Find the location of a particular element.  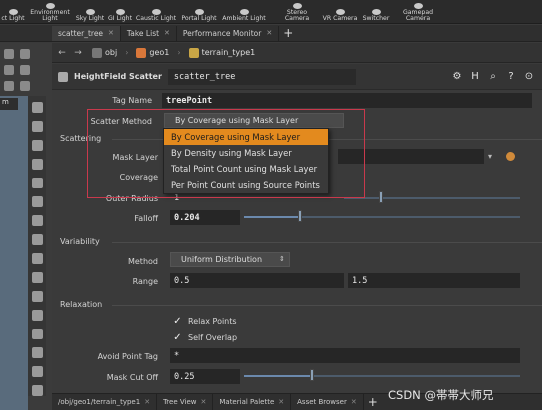

avoid-point-tag-input: * is located at coordinates (345, 355).